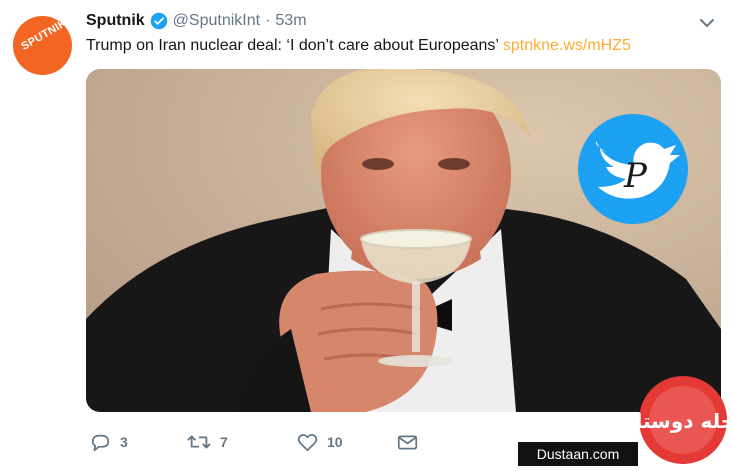  I want to click on watermark-logo-text: مجله دوستان, so click(675, 421).